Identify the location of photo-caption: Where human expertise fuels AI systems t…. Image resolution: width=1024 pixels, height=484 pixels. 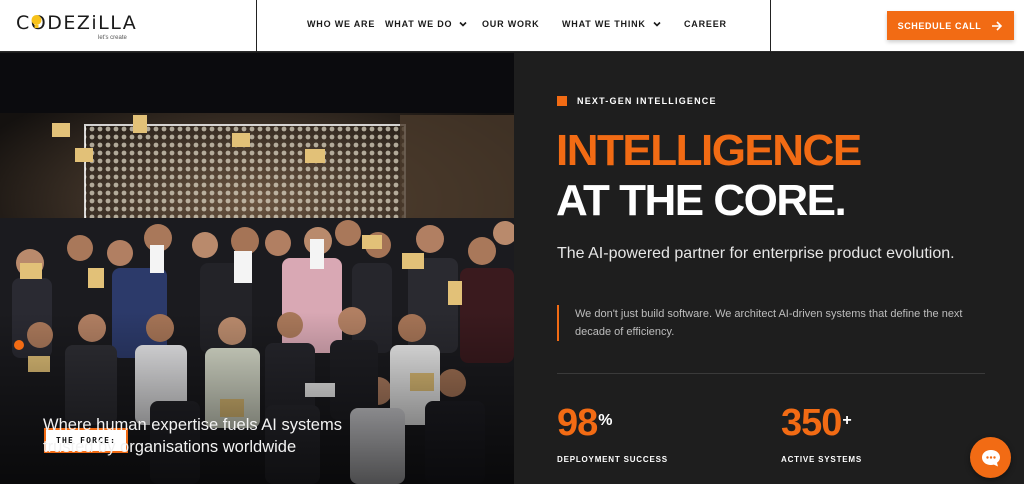
(192, 436).